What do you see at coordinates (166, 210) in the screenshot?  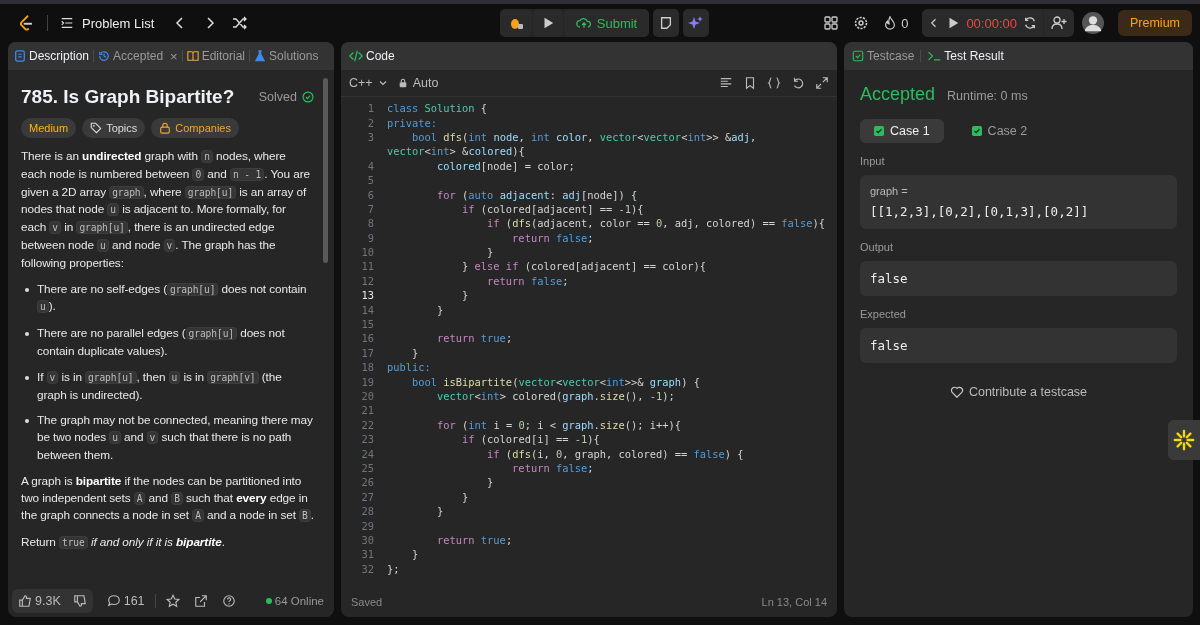 I see `description-paragraph: There is an undirected graph with n nodes, where each node is numbered between 0 and n - 1 . You are given a 2D array graph , where graph[u] is an array of nodes that node u is adjacent to. More formally, for each v in graph[u] , there is an undirected edge between node u and node v . The graph has the following properties:` at bounding box center [166, 210].